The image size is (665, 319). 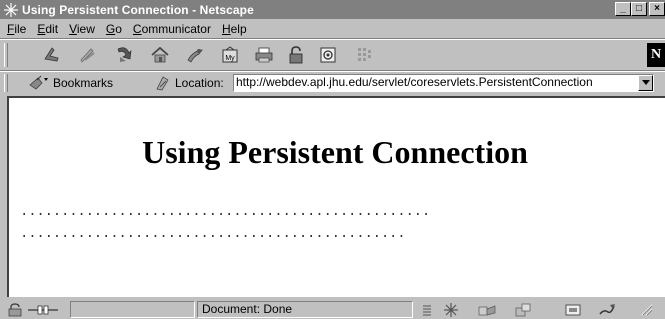 I want to click on shop-icon, so click(x=328, y=55).